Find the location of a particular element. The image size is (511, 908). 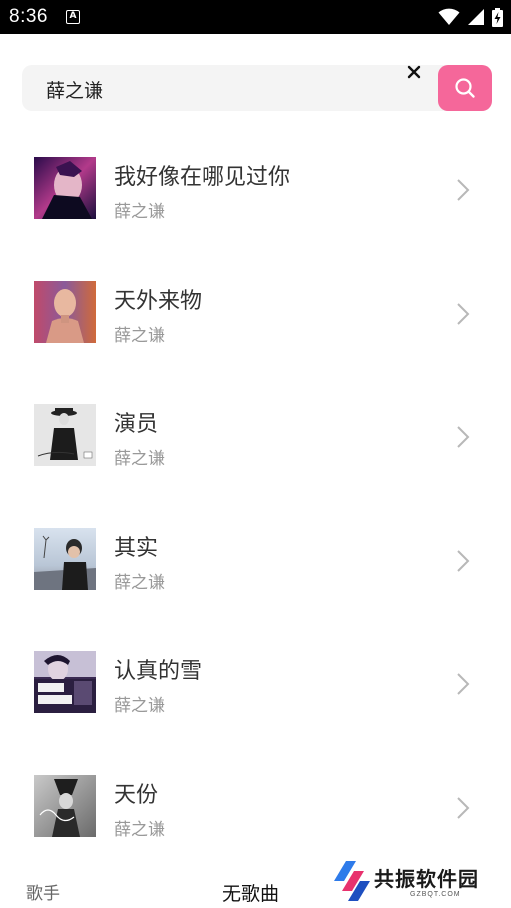

song-title: 其实 is located at coordinates (136, 548).